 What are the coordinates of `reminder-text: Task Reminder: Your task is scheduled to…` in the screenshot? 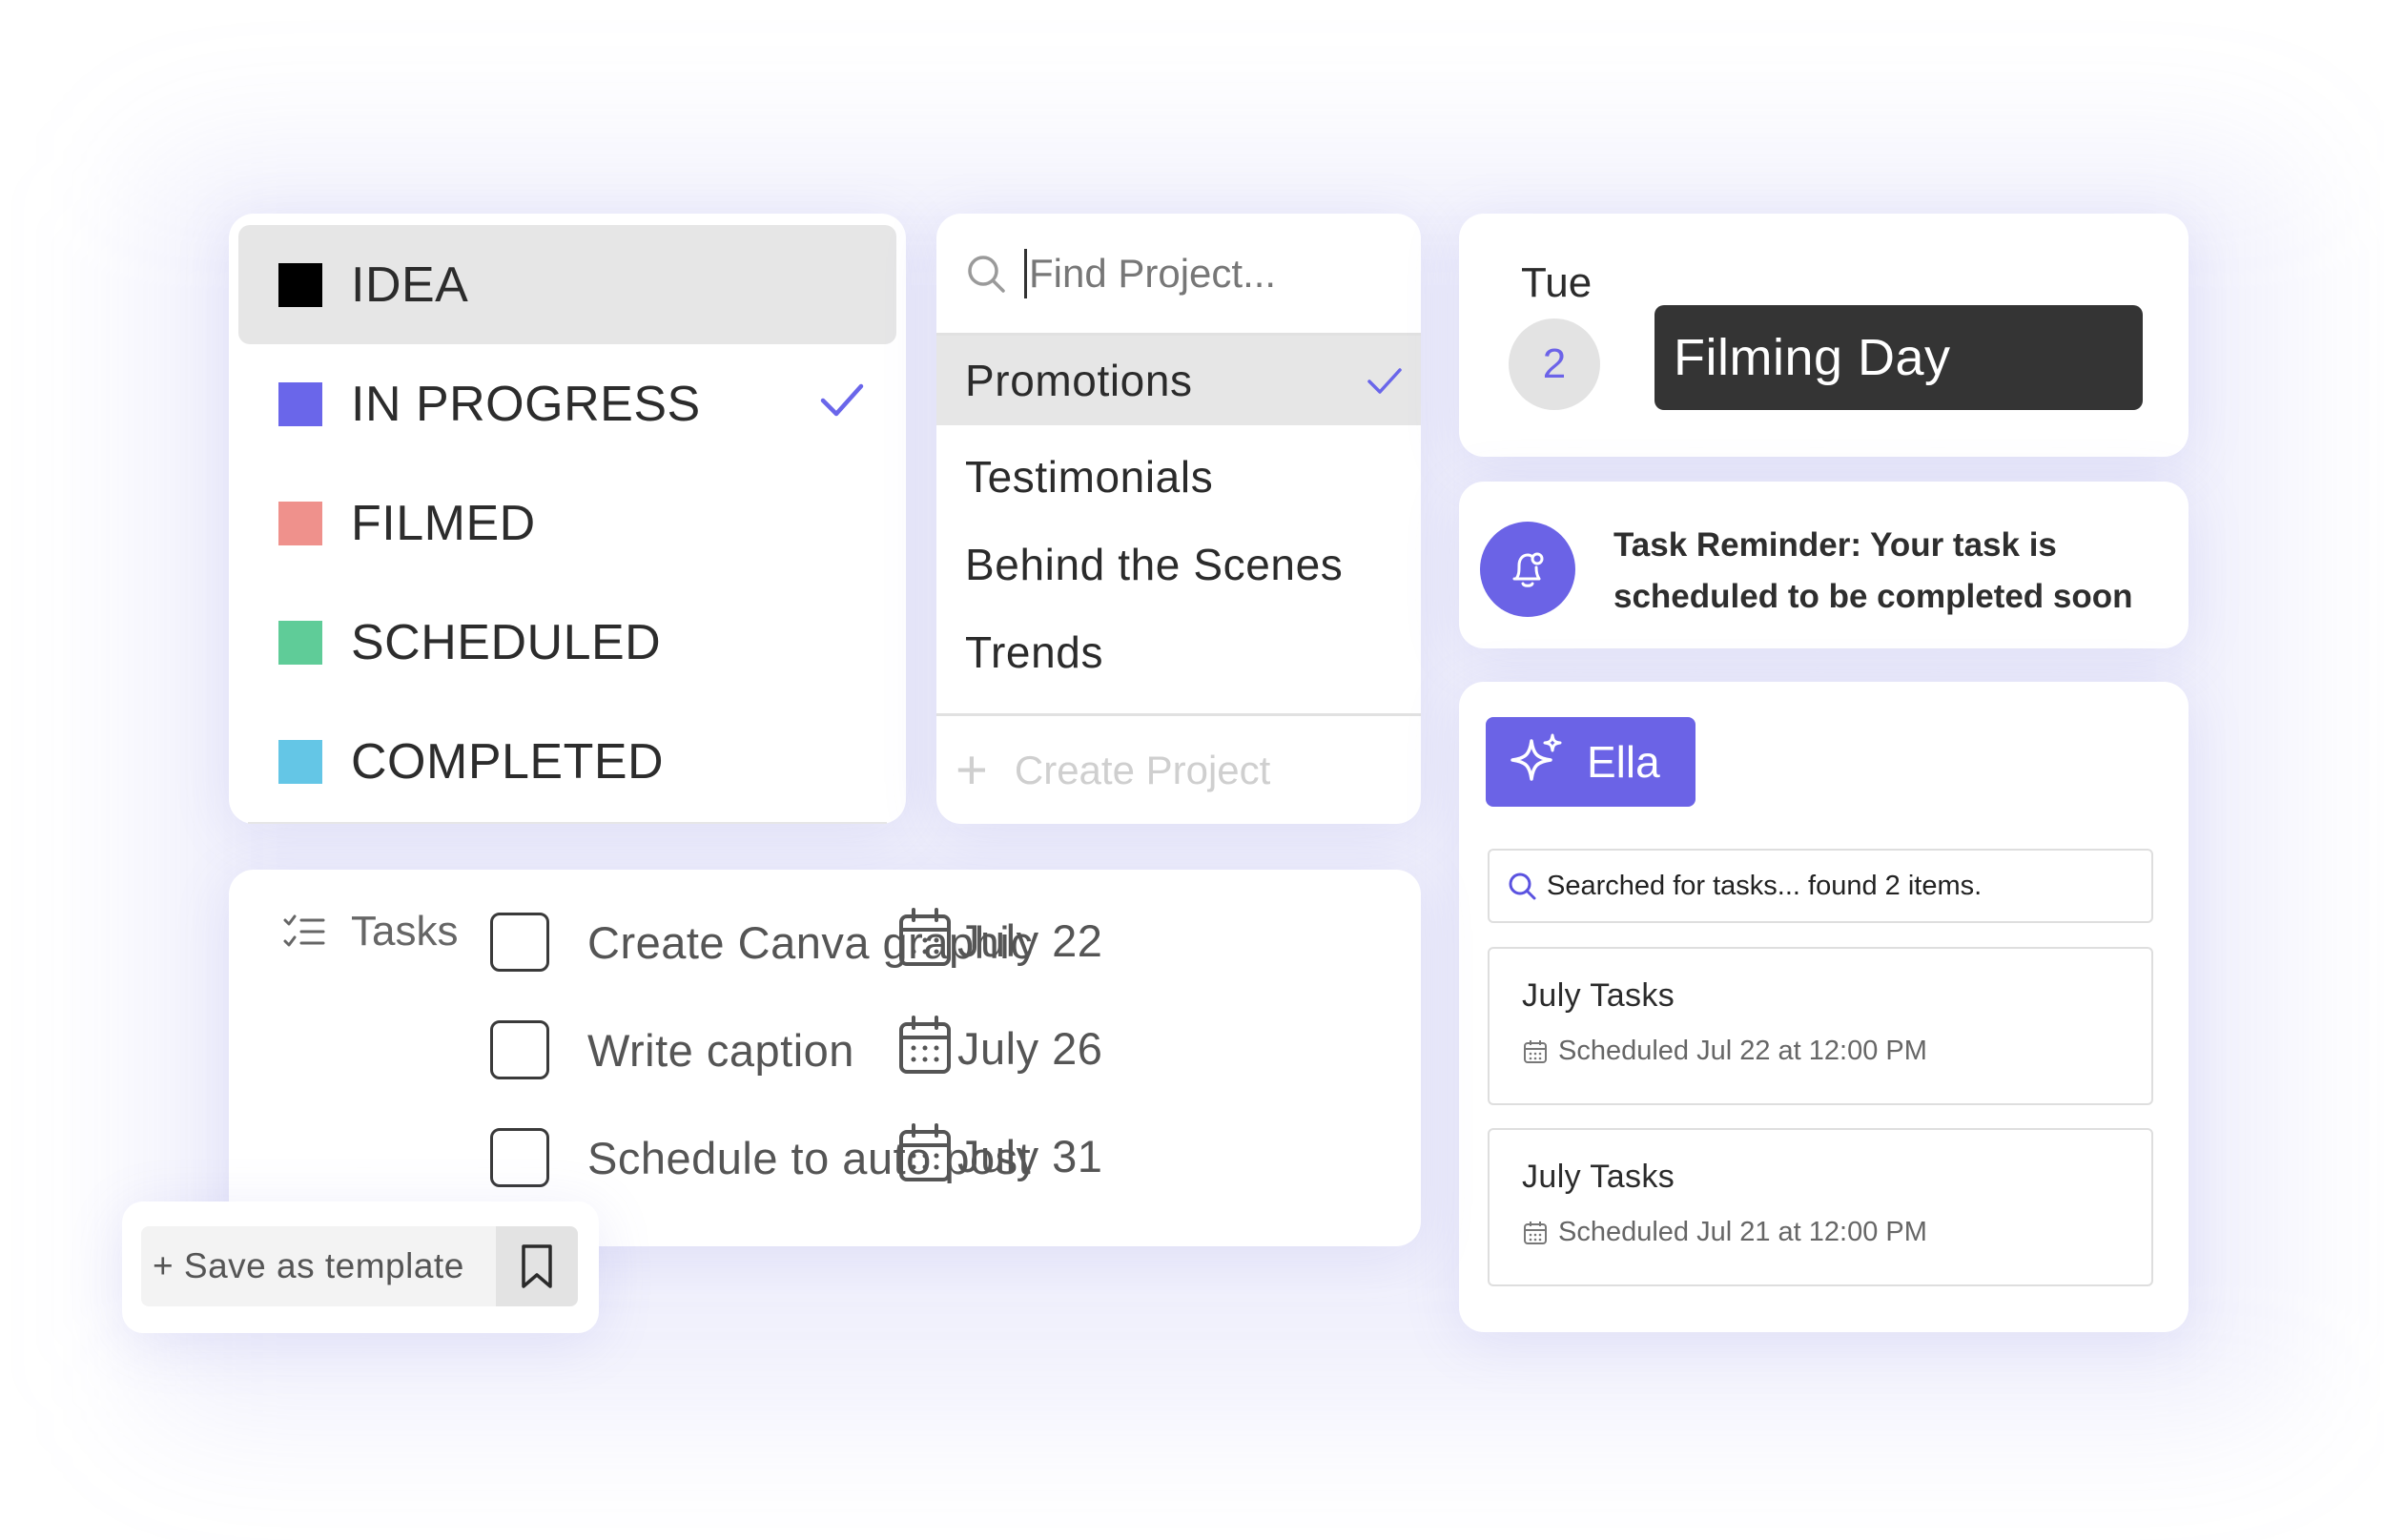 It's located at (1873, 570).